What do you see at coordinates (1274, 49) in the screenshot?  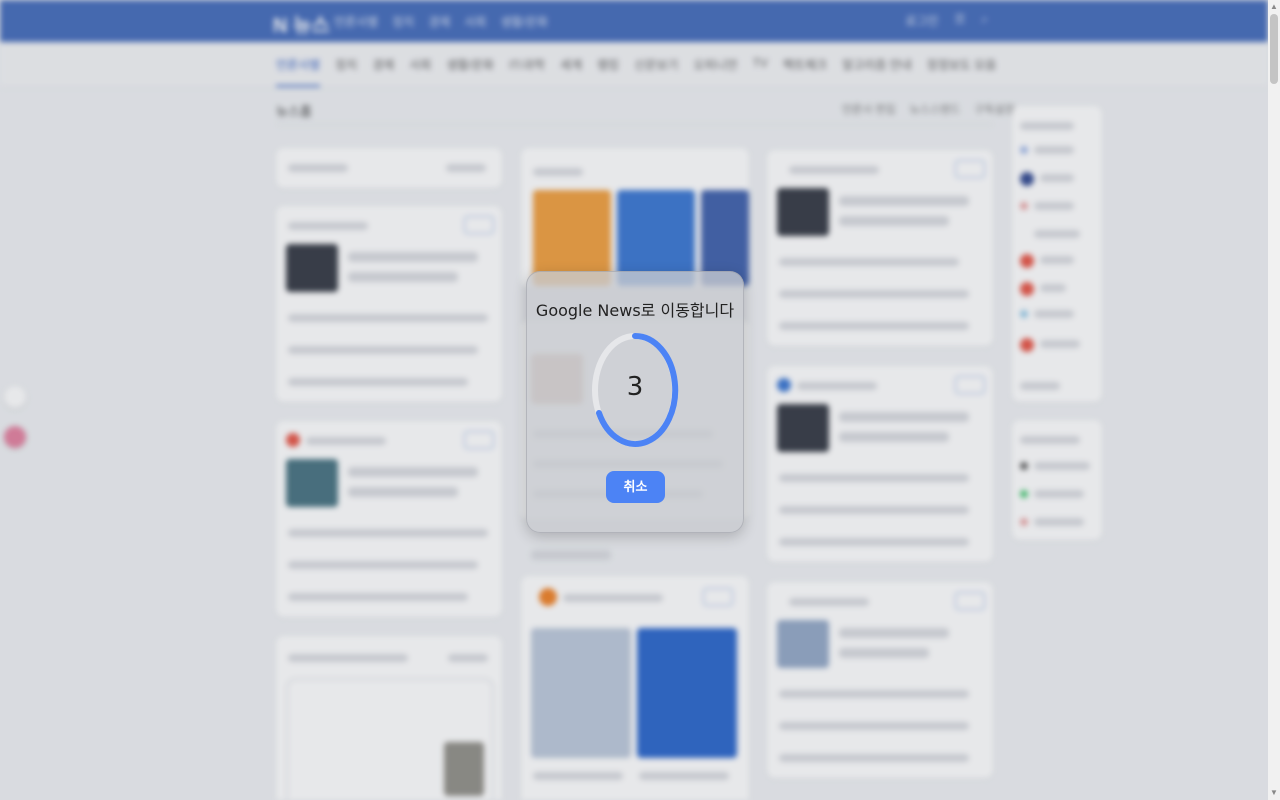 I see `scrollbar-thumb` at bounding box center [1274, 49].